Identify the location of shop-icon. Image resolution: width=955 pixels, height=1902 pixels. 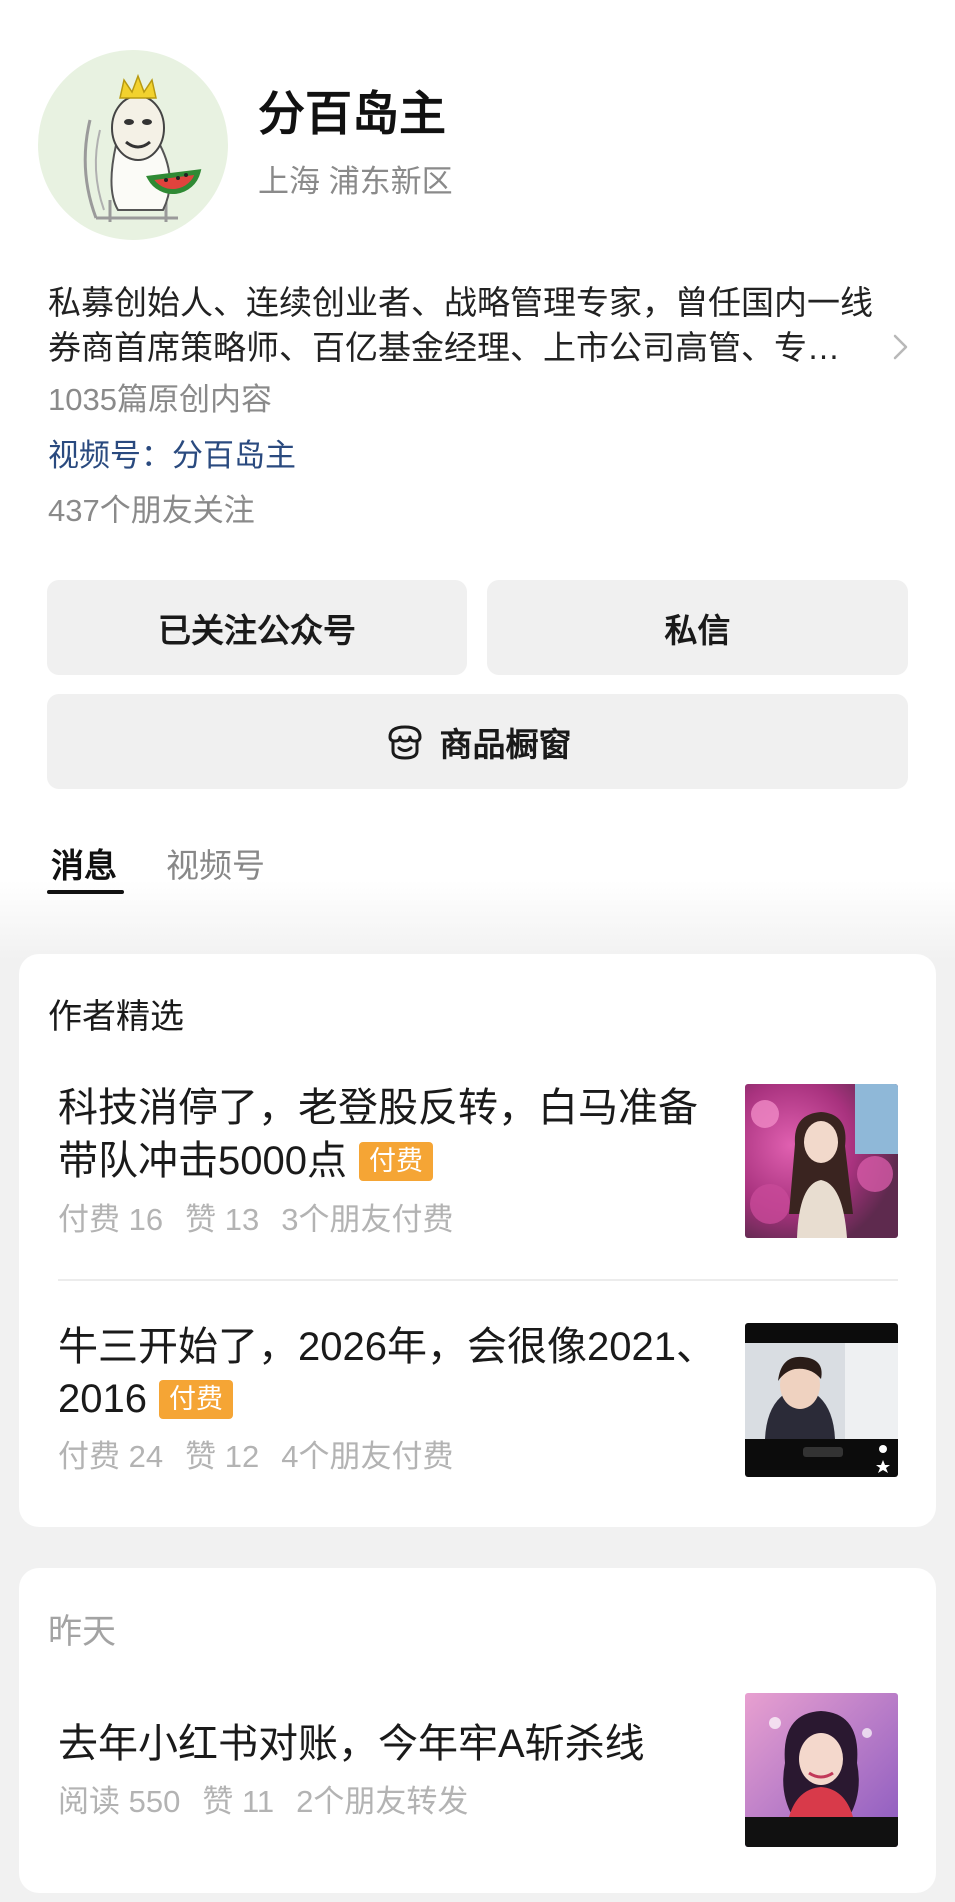
(404, 742).